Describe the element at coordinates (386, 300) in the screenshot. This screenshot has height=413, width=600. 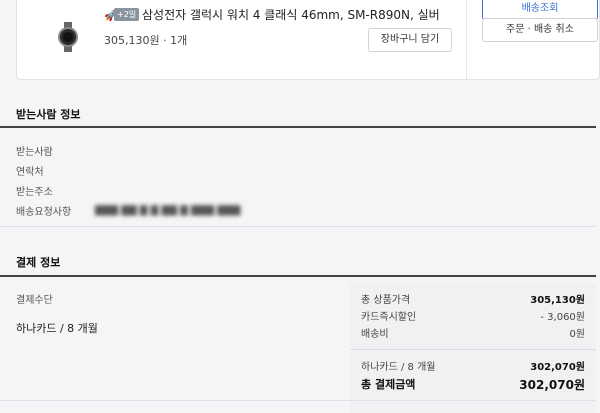
I see `total-product-price-label: 총 상품가격` at that location.